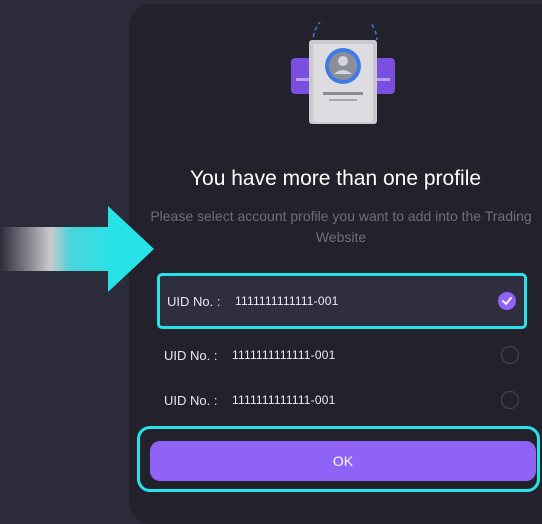 This screenshot has width=542, height=524. Describe the element at coordinates (342, 355) in the screenshot. I see `profile-option-2: UID No. : 1111111111111-001` at that location.